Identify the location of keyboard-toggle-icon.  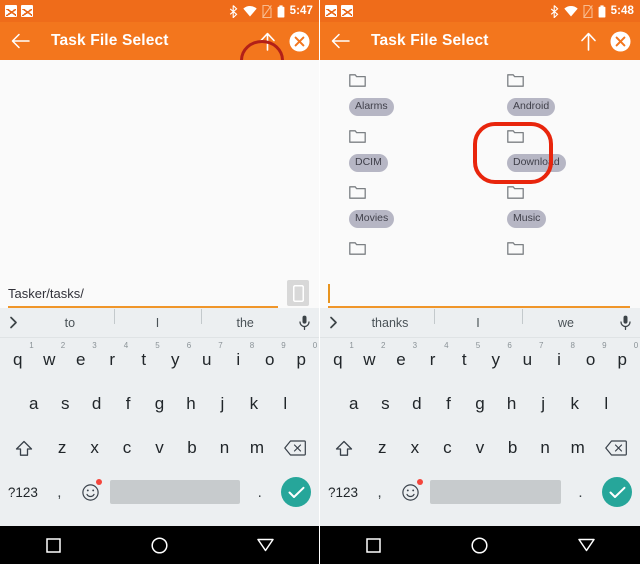
(298, 293).